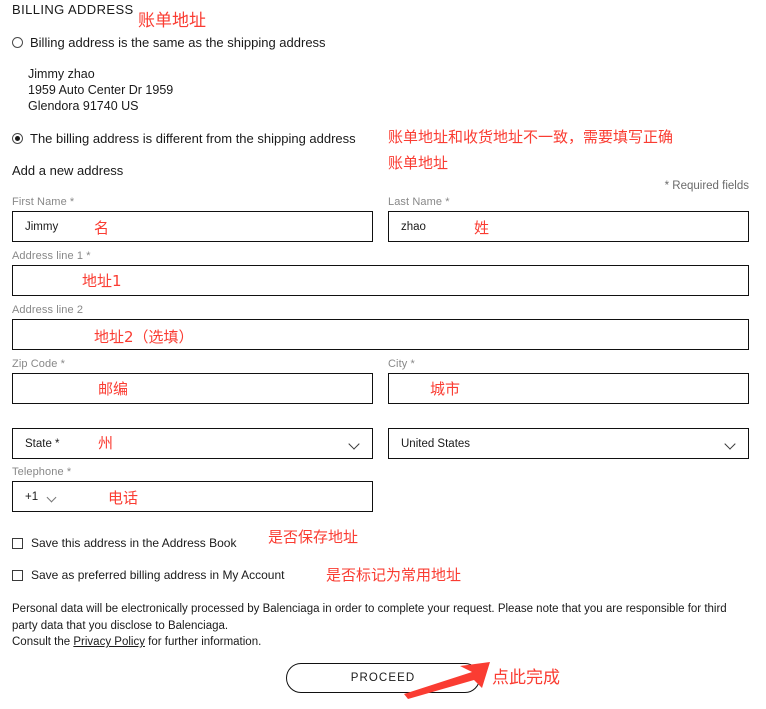 The width and height of the screenshot is (766, 709). I want to click on field-state: State *, so click(192, 443).